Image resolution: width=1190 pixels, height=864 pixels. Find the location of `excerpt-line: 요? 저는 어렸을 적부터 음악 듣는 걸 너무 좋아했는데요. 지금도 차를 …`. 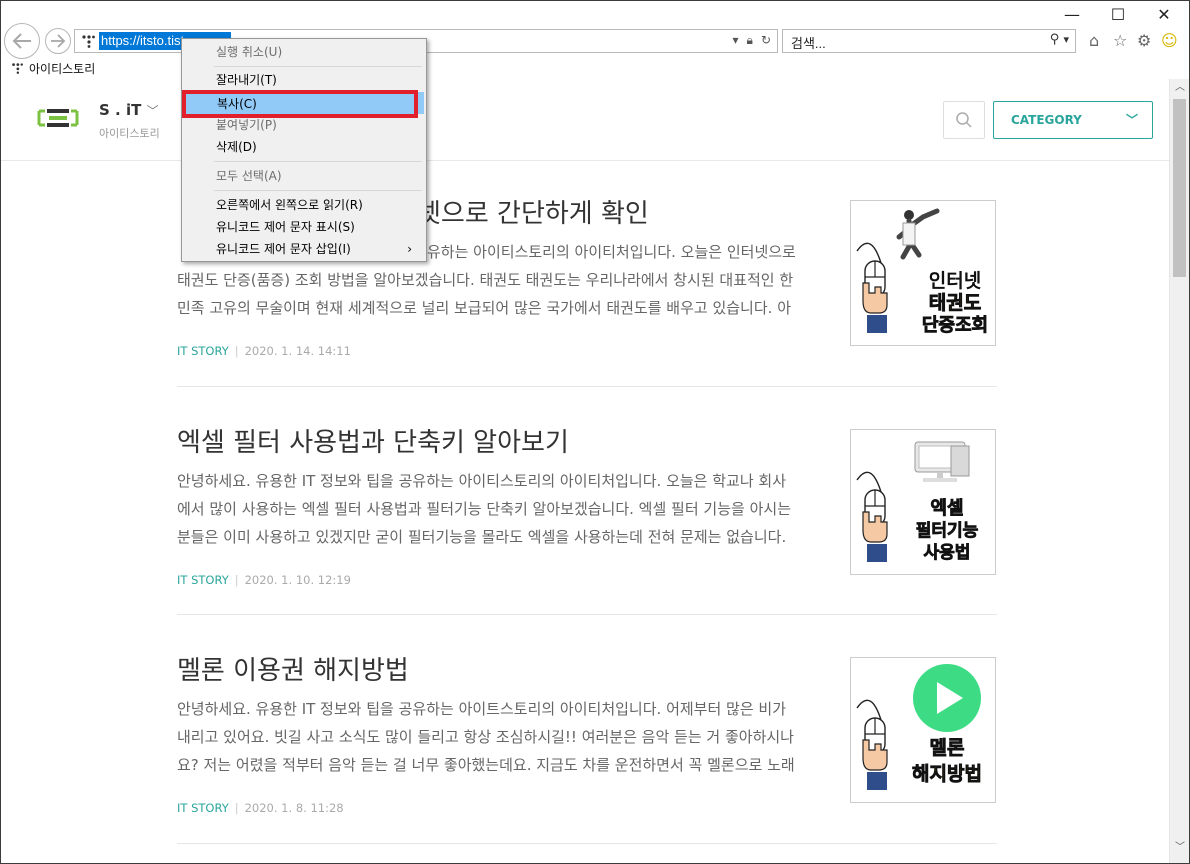

excerpt-line: 요? 저는 어렸을 적부터 음악 듣는 걸 너무 좋아했는데요. 지금도 차를 … is located at coordinates (486, 765).